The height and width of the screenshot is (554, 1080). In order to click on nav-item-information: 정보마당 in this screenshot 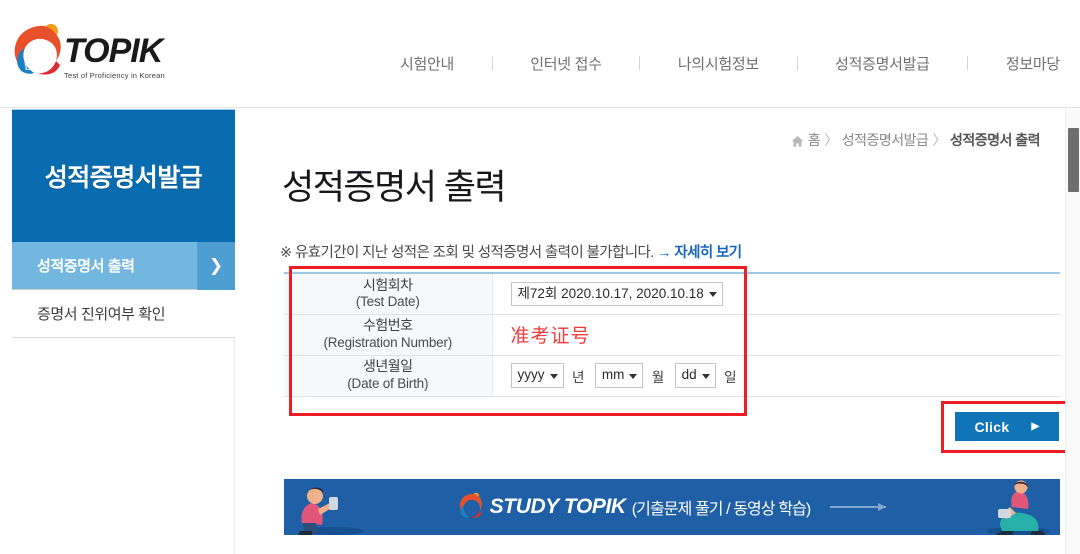, I will do `click(1033, 63)`.